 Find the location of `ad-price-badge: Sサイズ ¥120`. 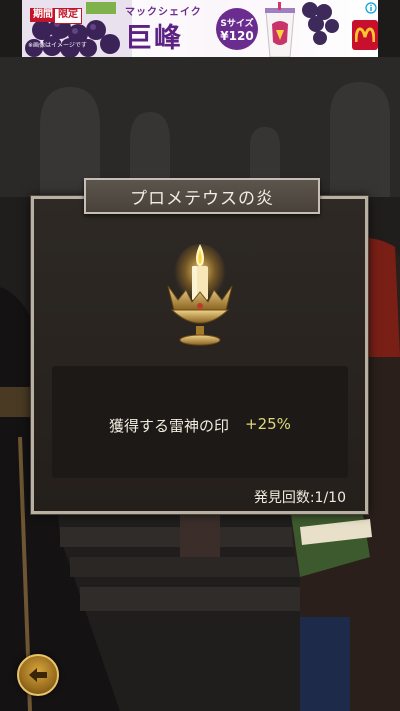

ad-price-badge: Sサイズ ¥120 is located at coordinates (237, 29).